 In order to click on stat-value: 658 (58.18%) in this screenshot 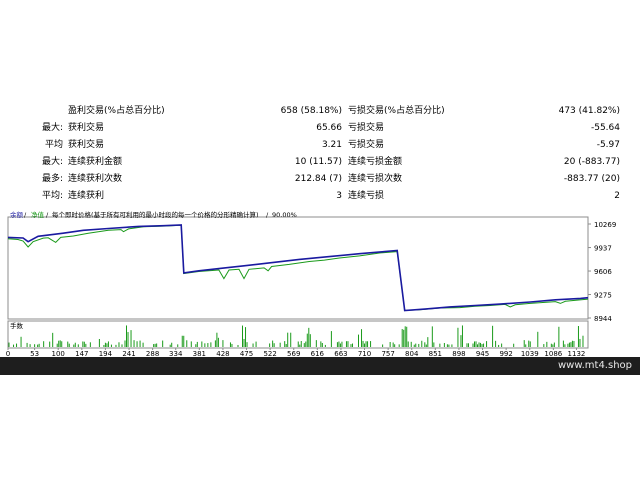, I will do `click(311, 111)`.